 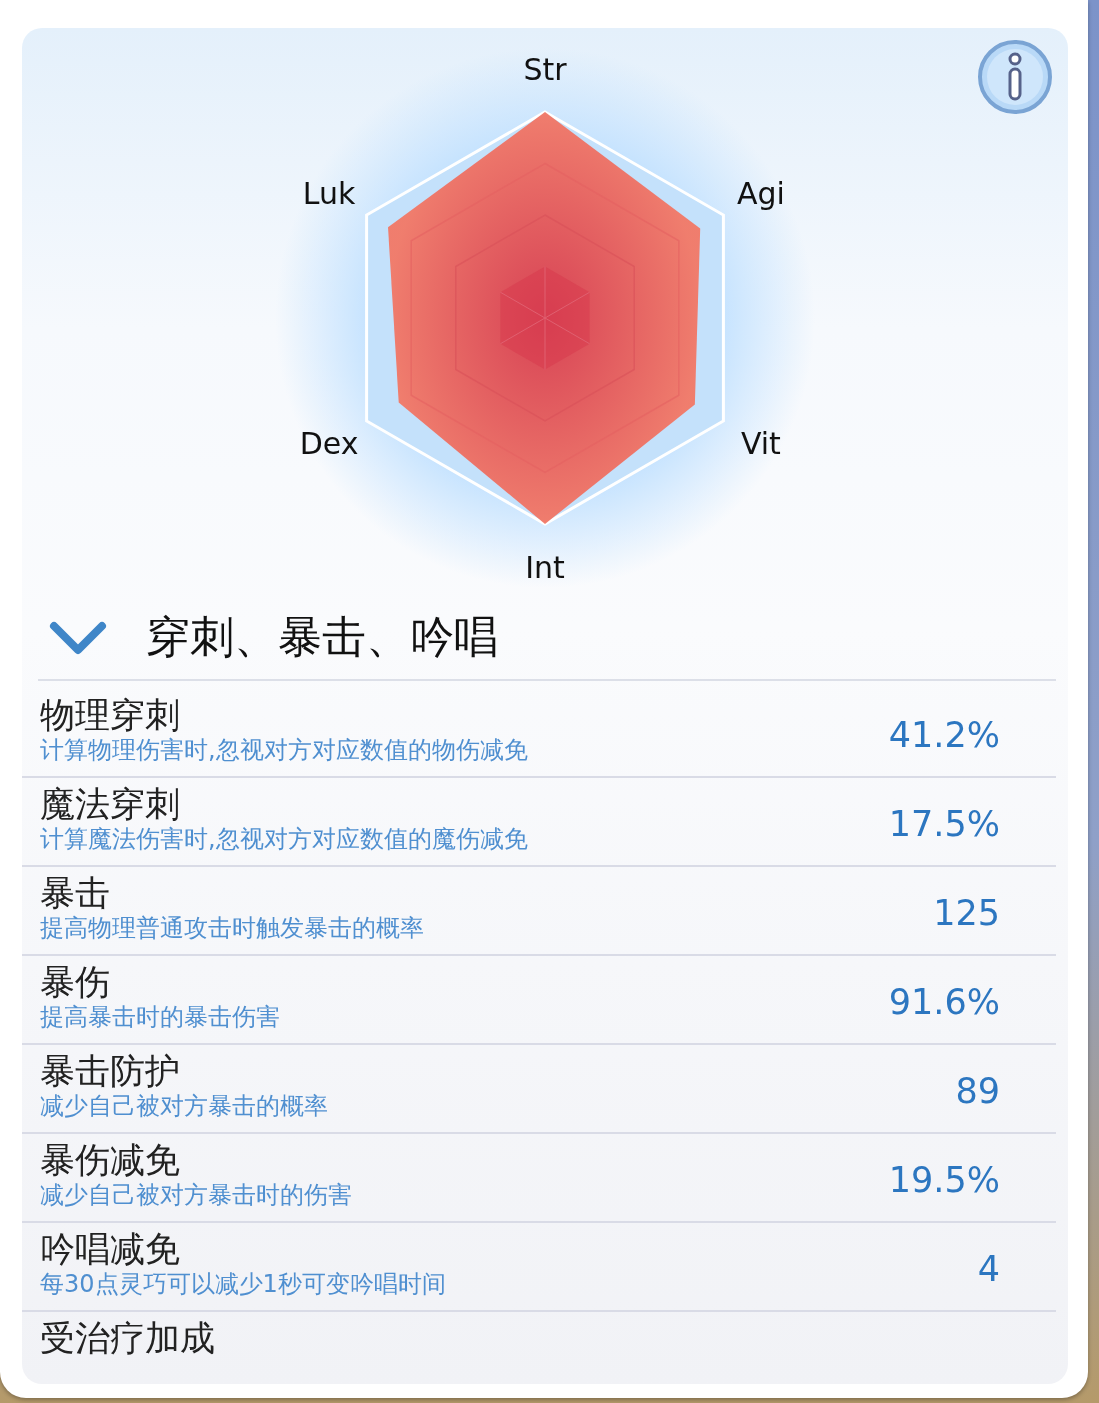 What do you see at coordinates (944, 1002) in the screenshot?
I see `stat-value: 91.6%` at bounding box center [944, 1002].